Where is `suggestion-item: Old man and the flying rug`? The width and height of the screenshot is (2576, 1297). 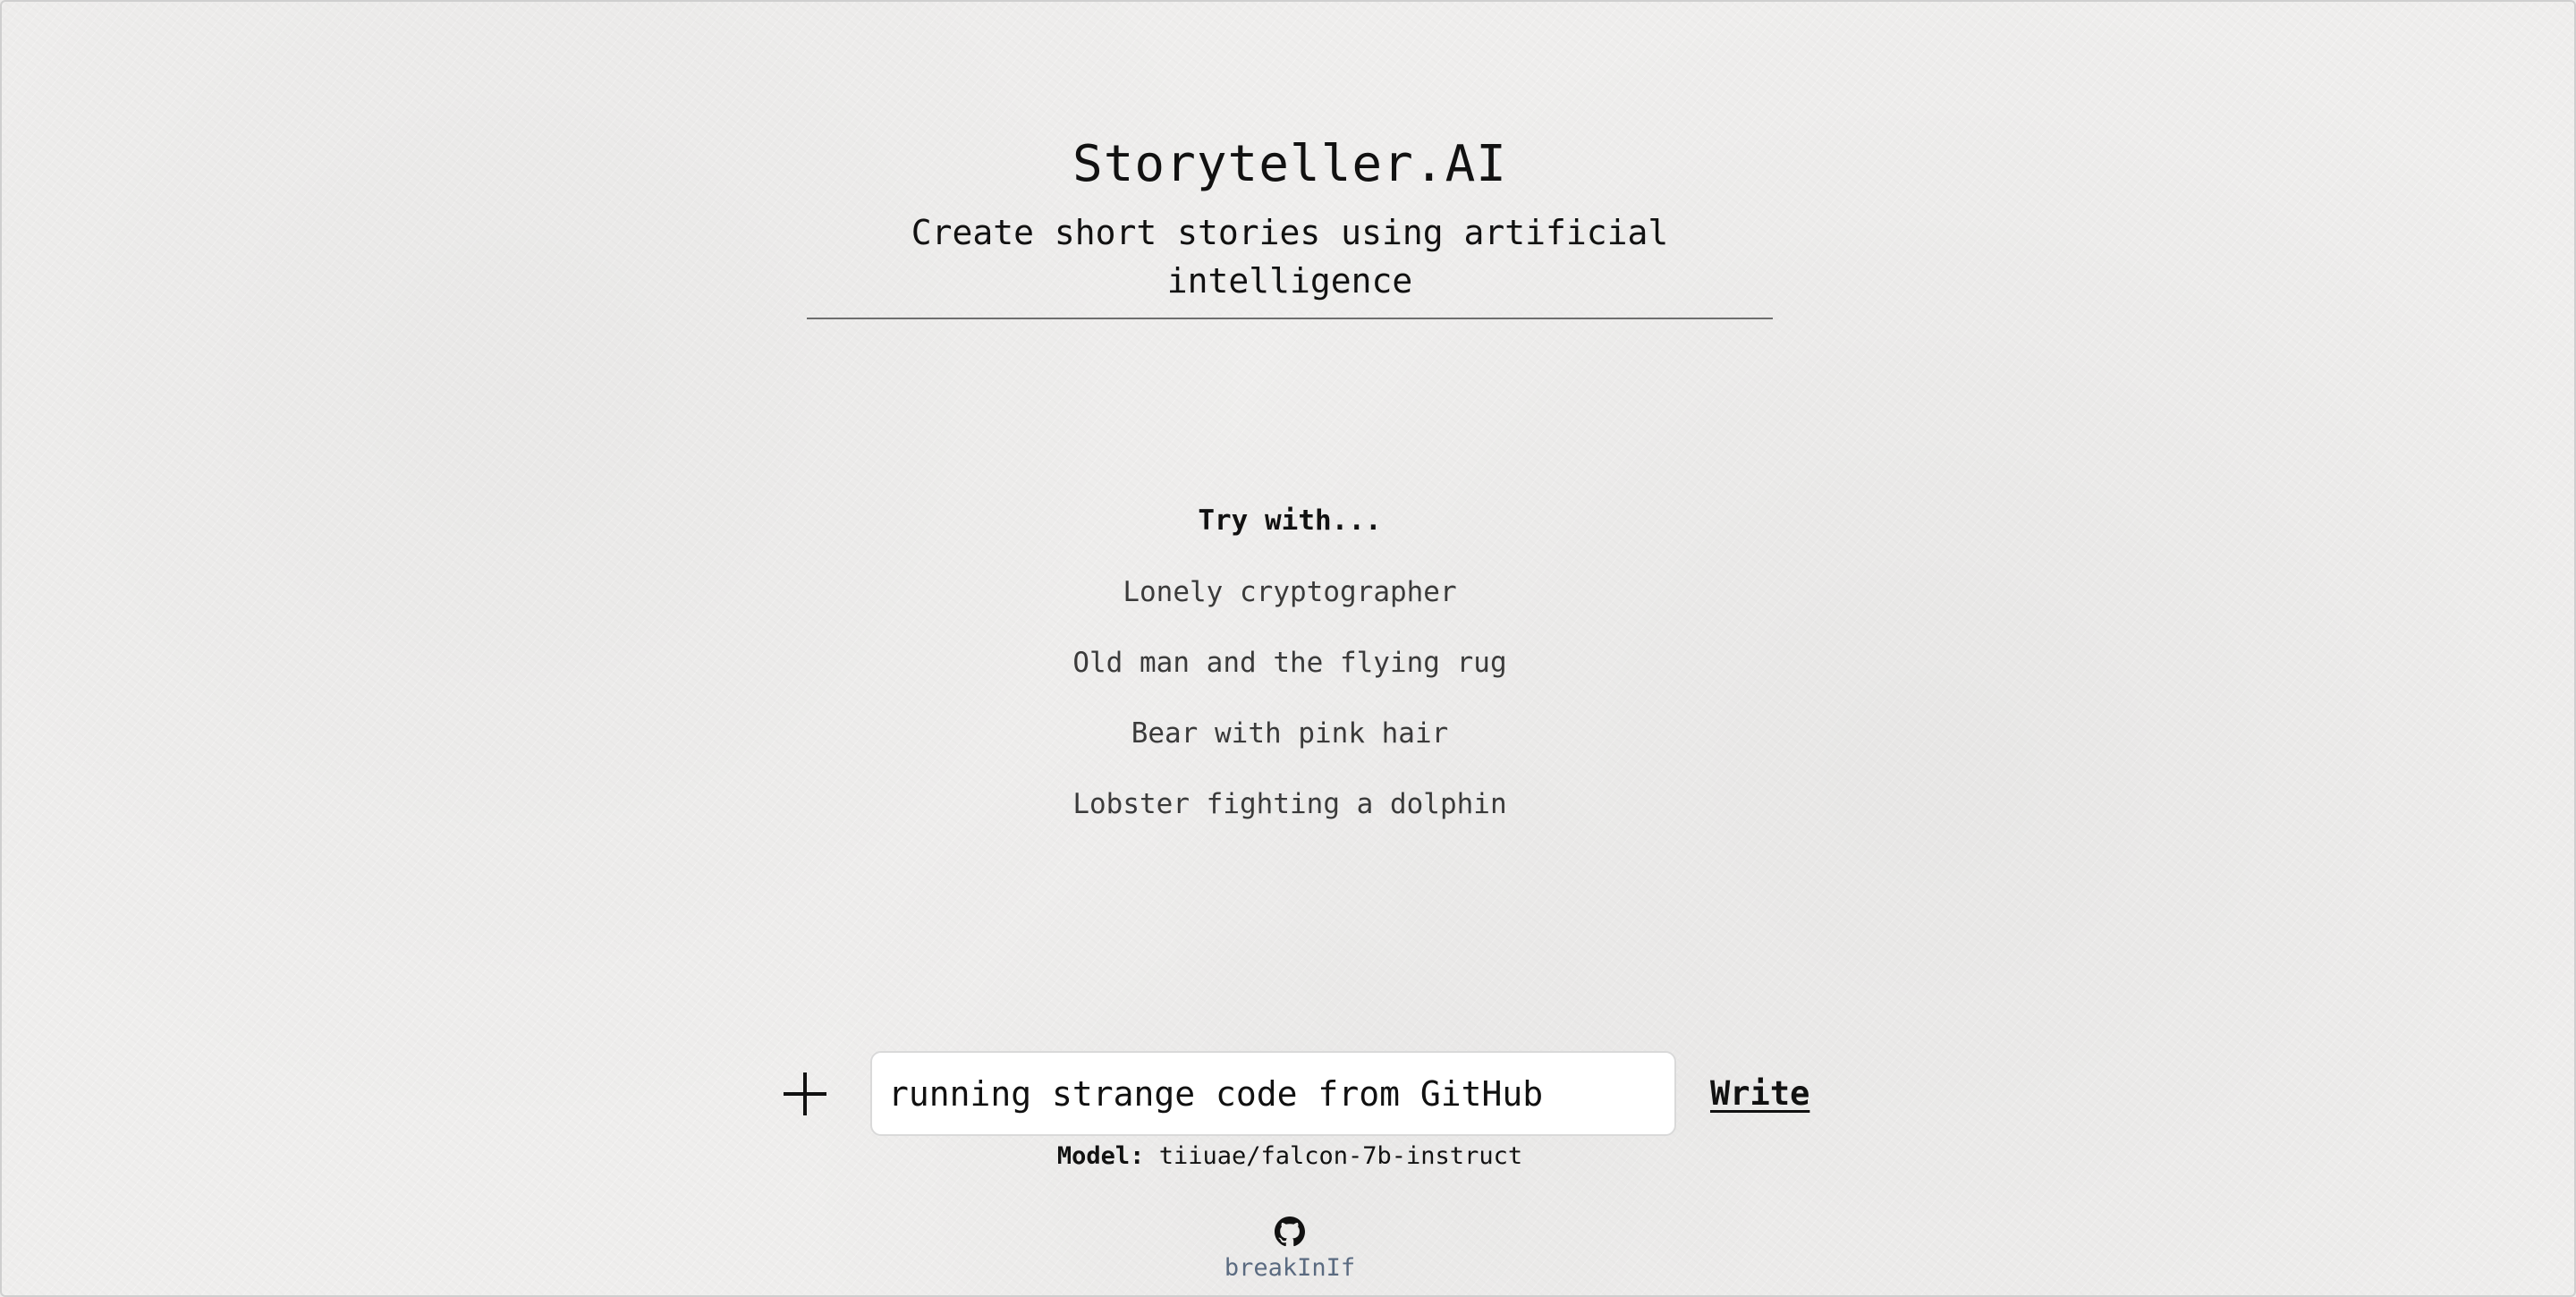
suggestion-item: Old man and the flying rug is located at coordinates (1289, 663).